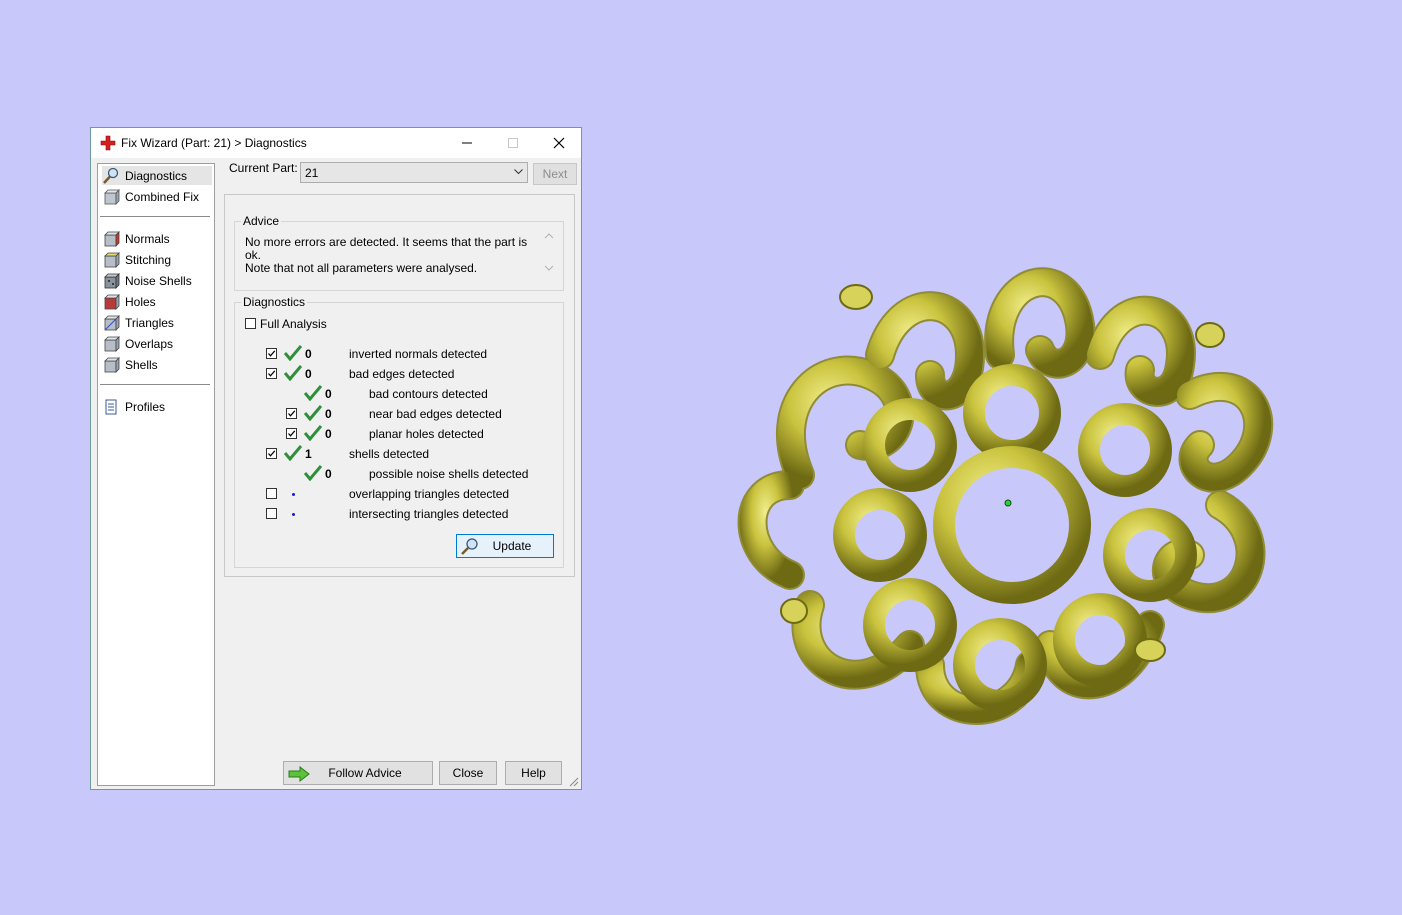 The width and height of the screenshot is (1402, 915). I want to click on advice-scrollbar, so click(549, 252).